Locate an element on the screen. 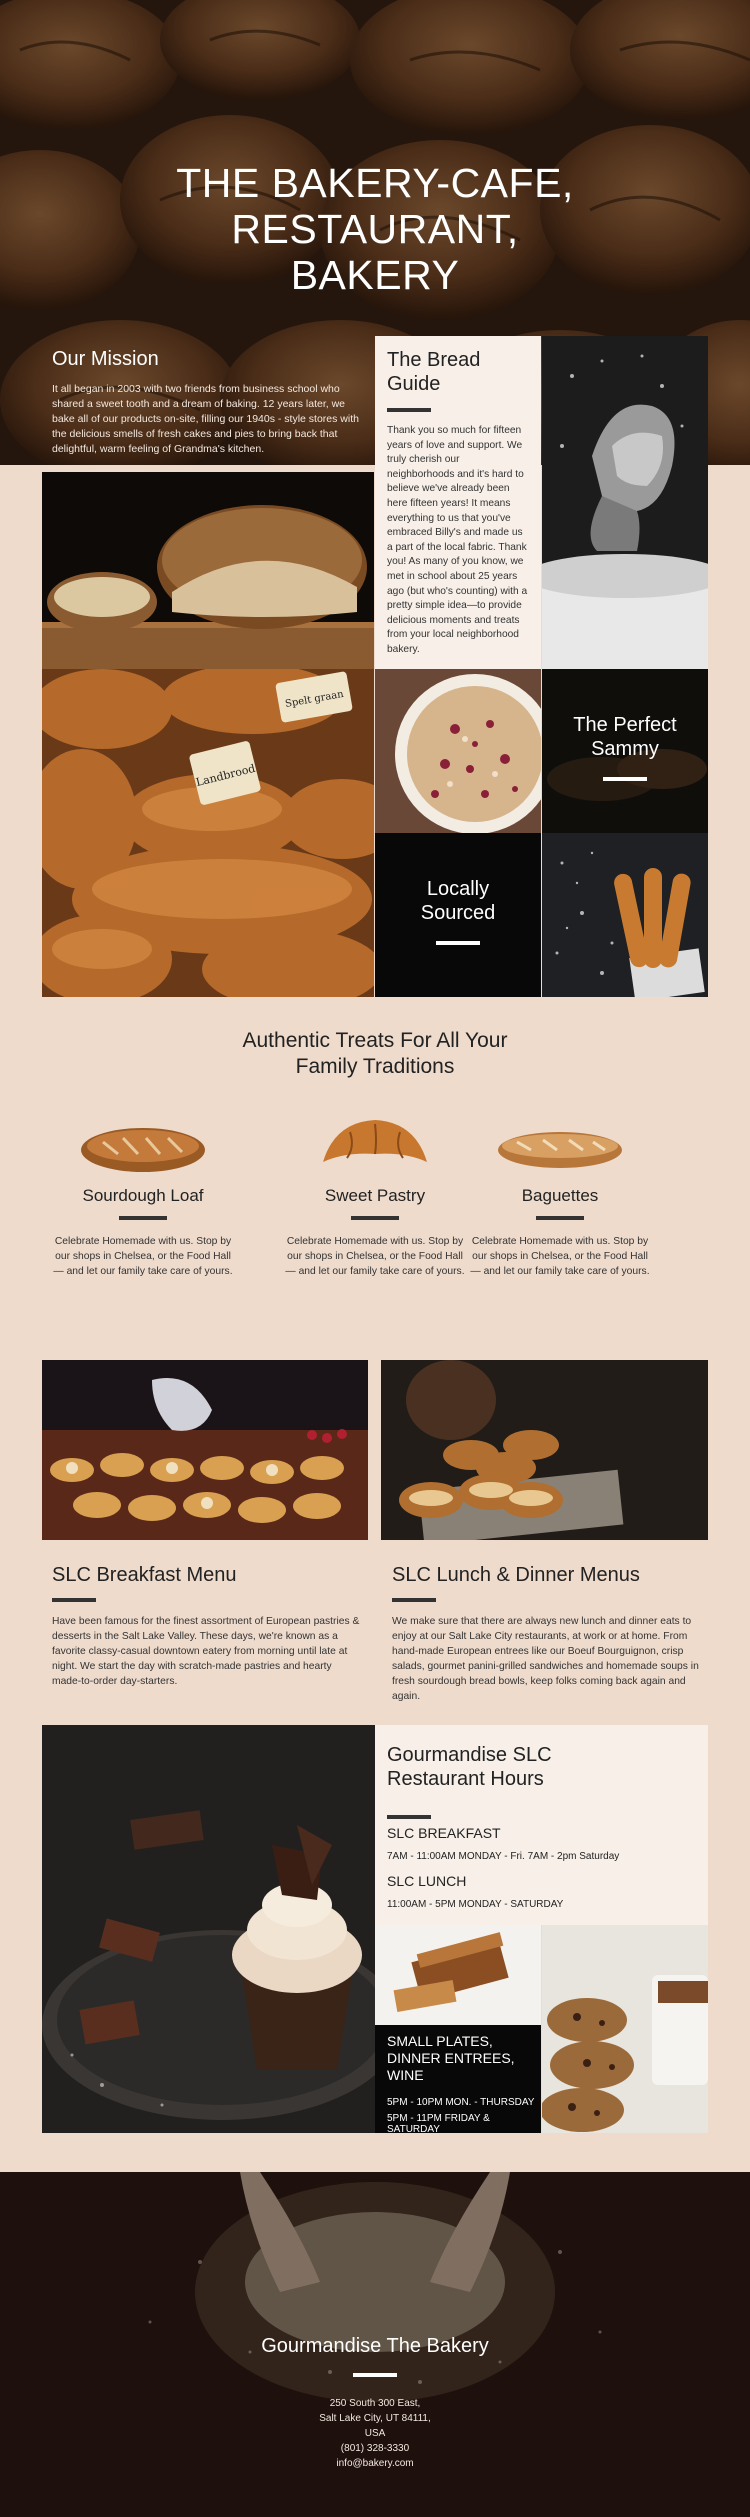 The image size is (750, 2517). flour-hands-photo is located at coordinates (625, 502).